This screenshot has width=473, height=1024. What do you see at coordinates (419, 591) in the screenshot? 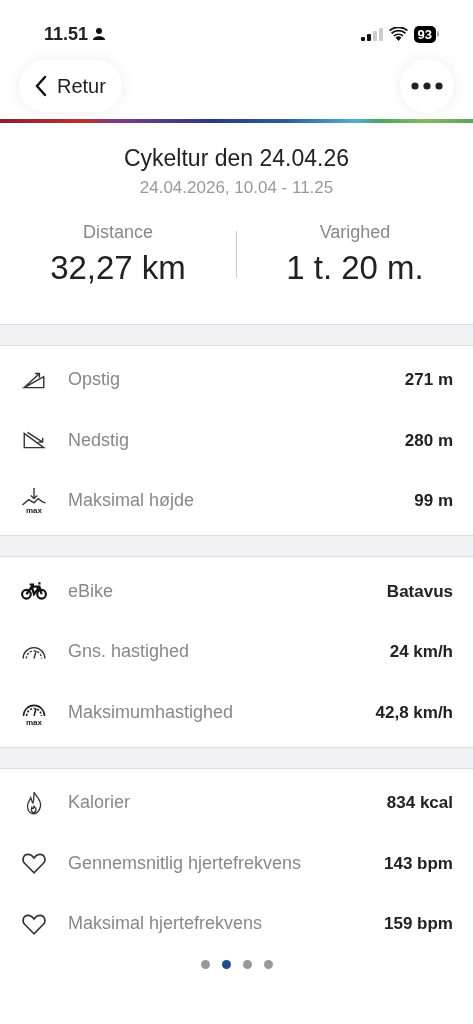
I see `metric-value: Batavus` at bounding box center [419, 591].